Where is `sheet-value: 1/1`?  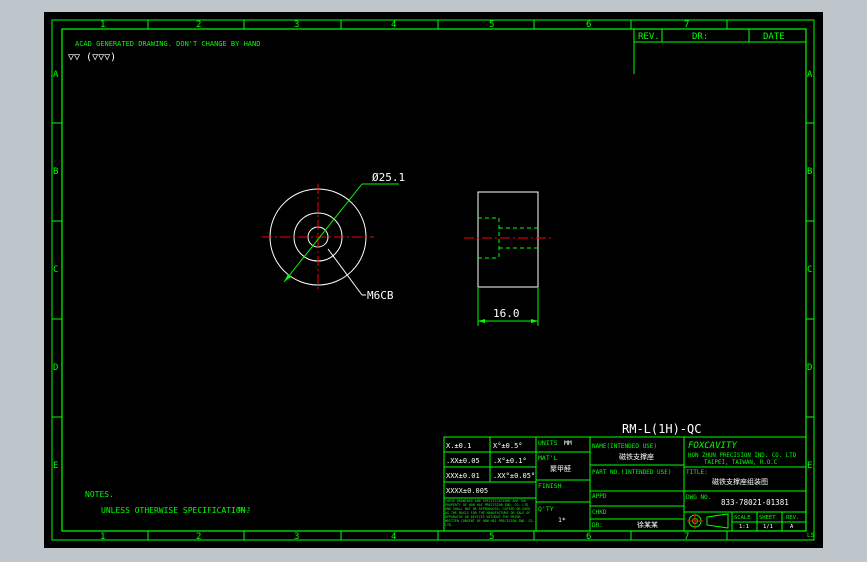
sheet-value: 1/1 is located at coordinates (768, 527).